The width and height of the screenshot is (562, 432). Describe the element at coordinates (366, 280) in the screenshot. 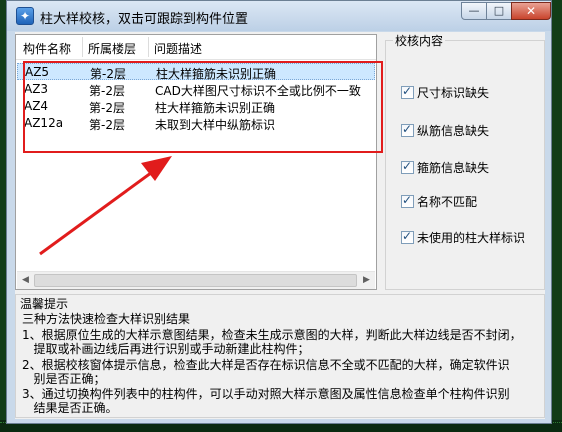

I see `scroll-right-icon: ▶` at that location.